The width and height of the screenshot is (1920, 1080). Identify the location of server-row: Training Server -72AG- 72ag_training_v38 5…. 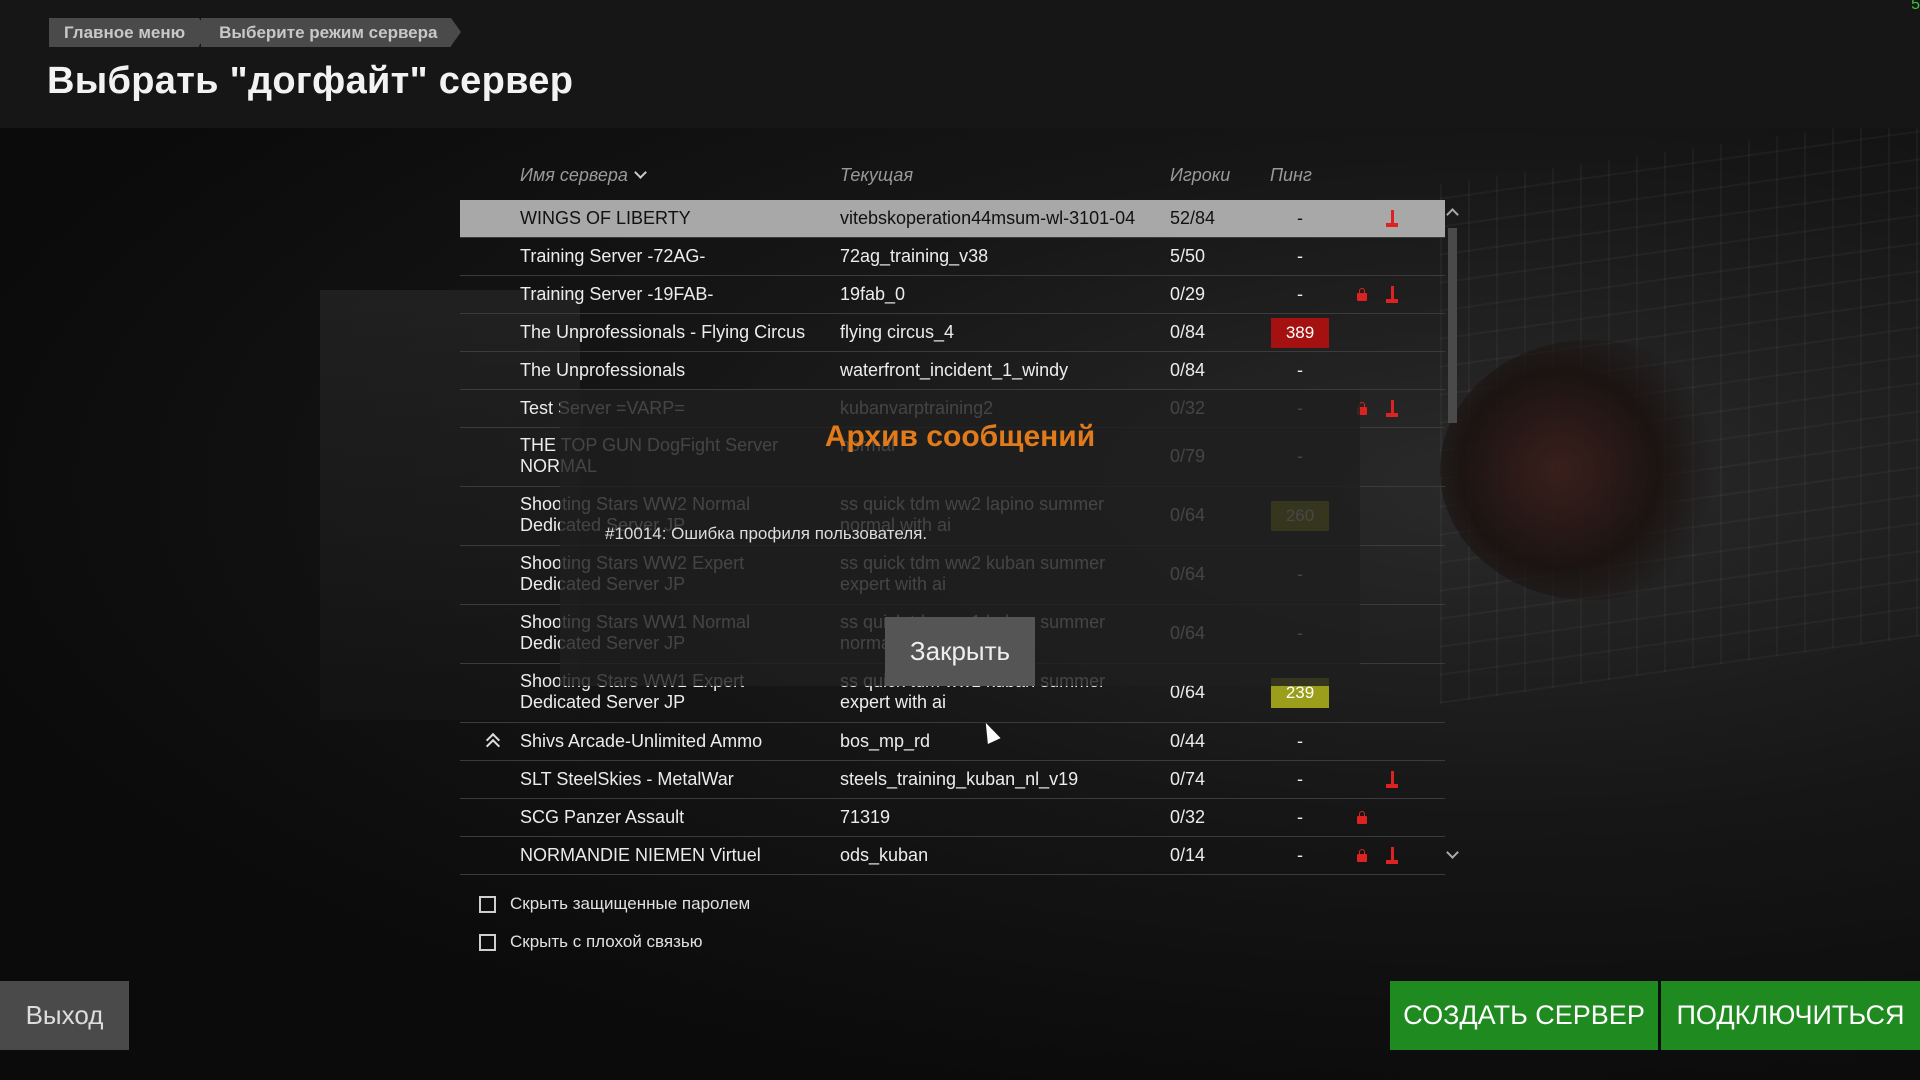
(952, 257).